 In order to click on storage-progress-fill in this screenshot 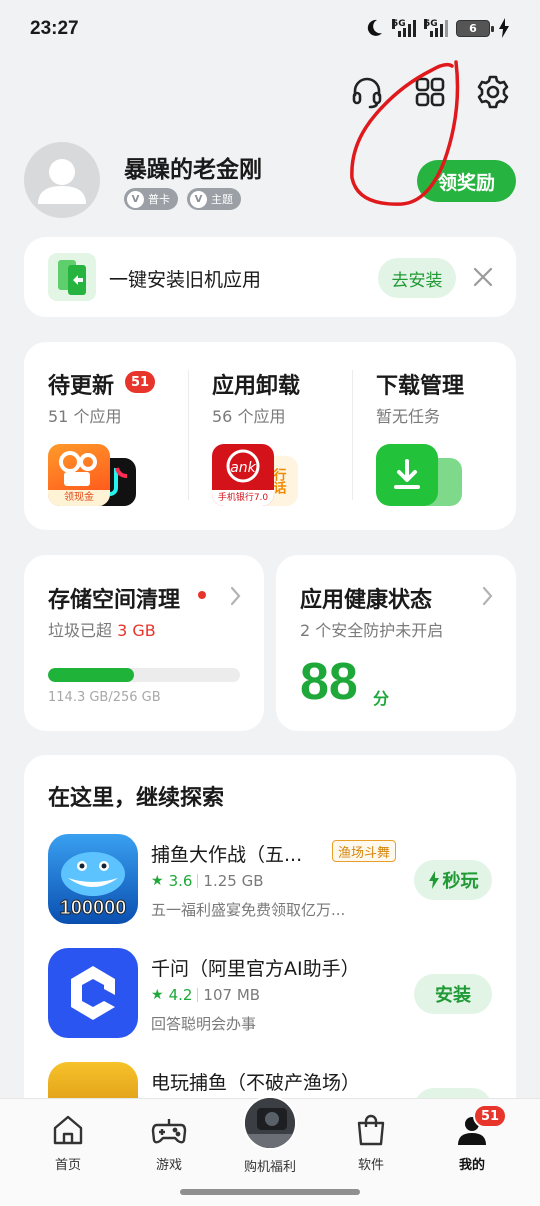, I will do `click(91, 675)`.